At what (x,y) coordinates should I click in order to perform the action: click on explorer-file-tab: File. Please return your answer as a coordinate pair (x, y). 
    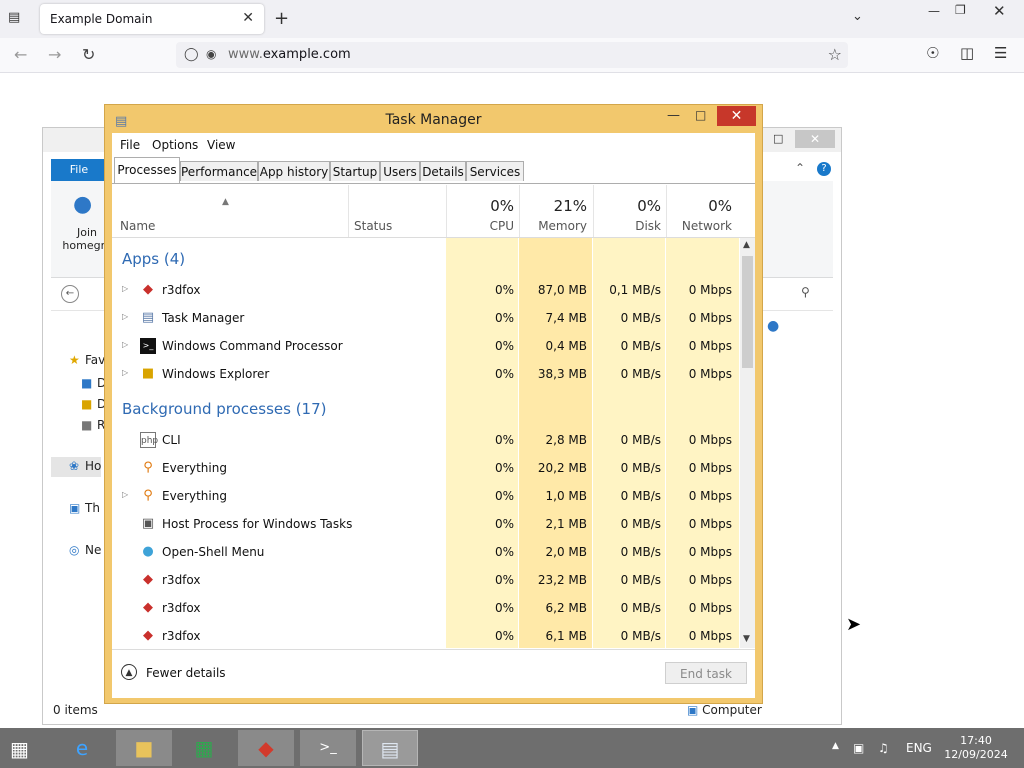
    Looking at the image, I should click on (79, 170).